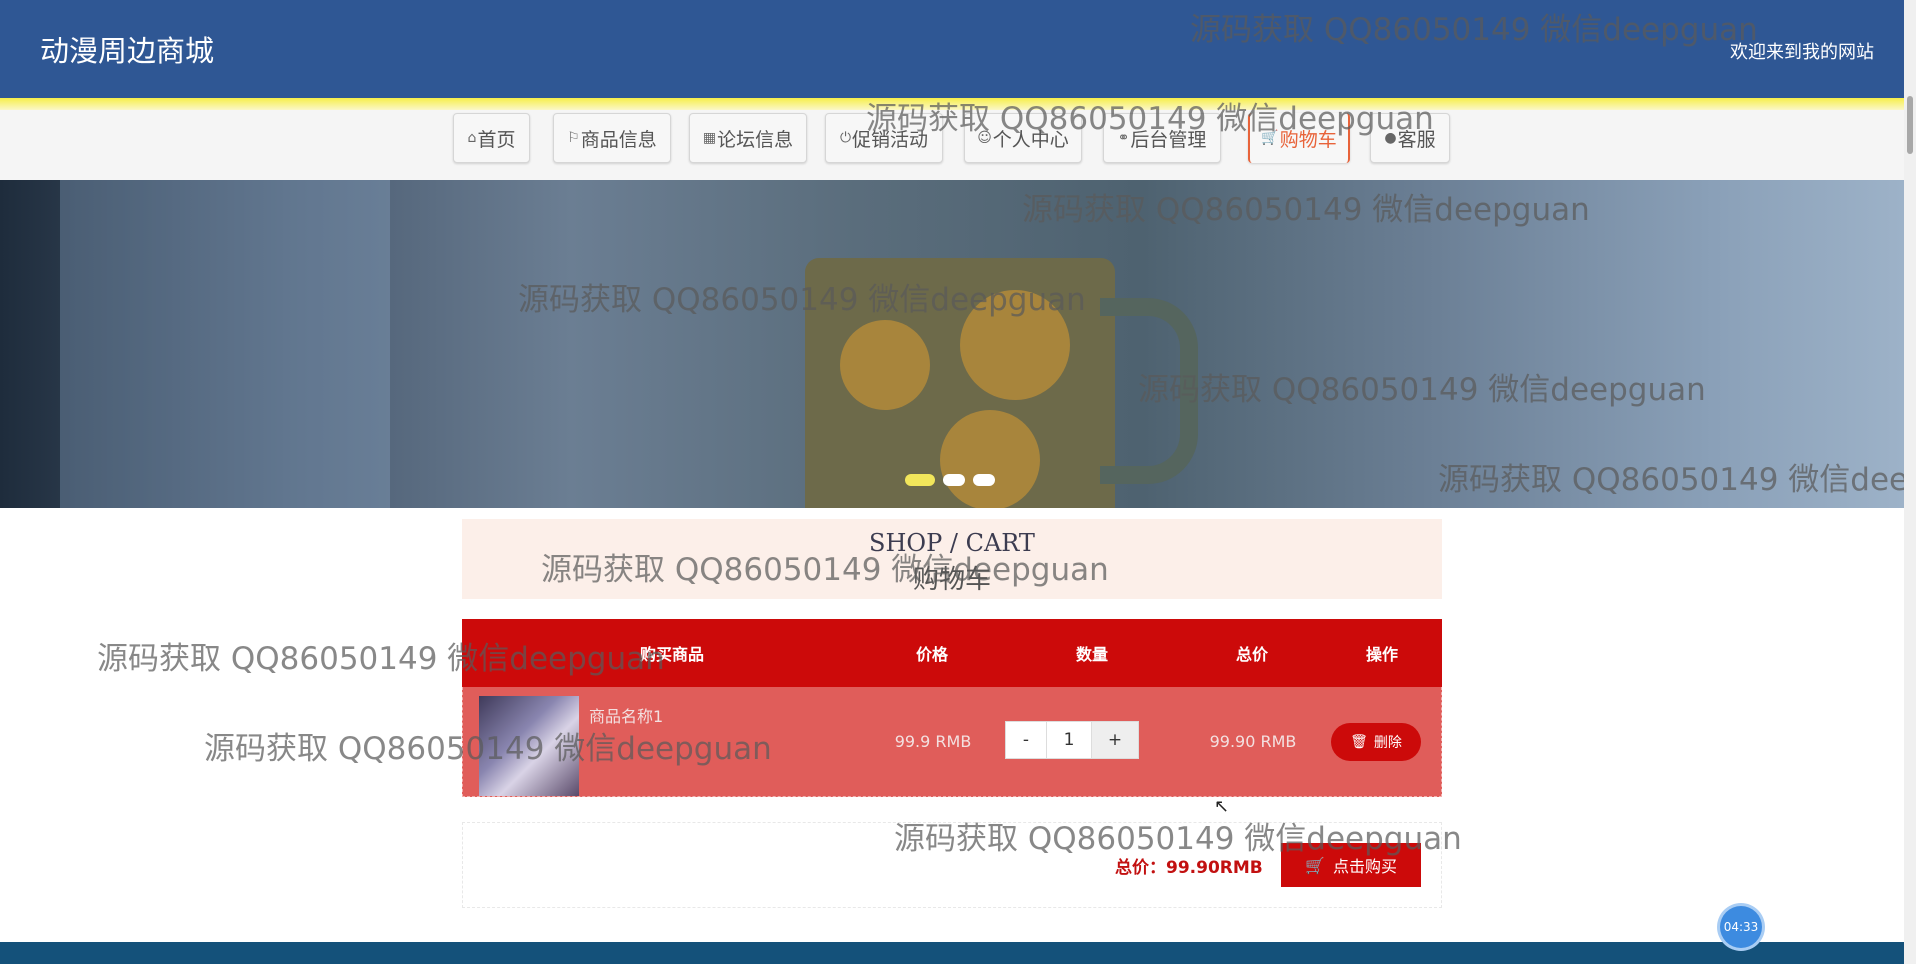  Describe the element at coordinates (1168, 139) in the screenshot. I see `nav-label: 后台管理` at that location.